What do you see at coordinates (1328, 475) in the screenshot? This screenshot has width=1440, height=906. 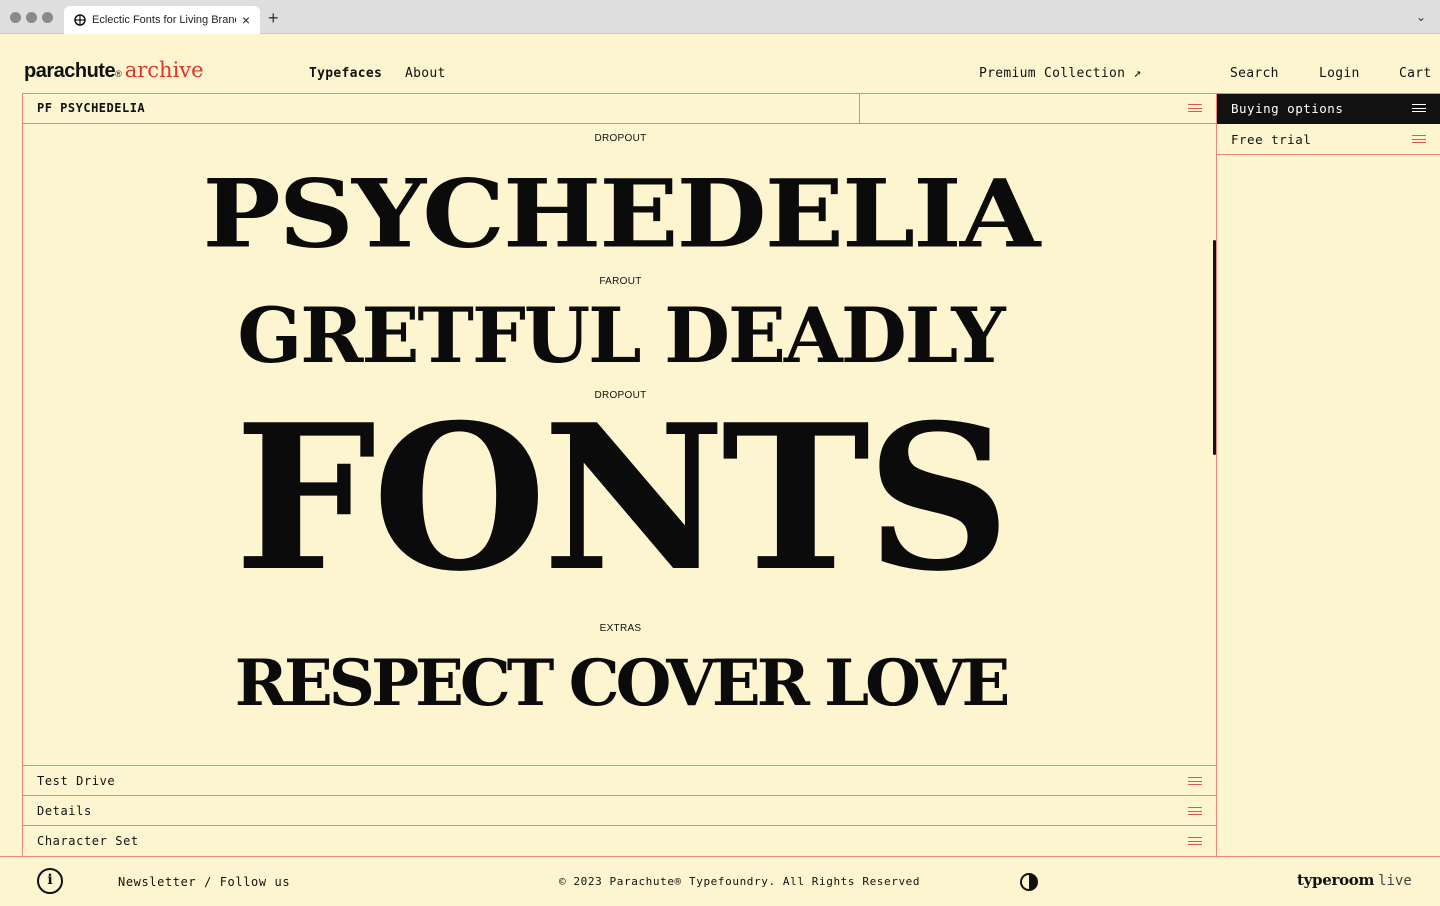 I see `purchase-sidebar: Buying options Free trial` at bounding box center [1328, 475].